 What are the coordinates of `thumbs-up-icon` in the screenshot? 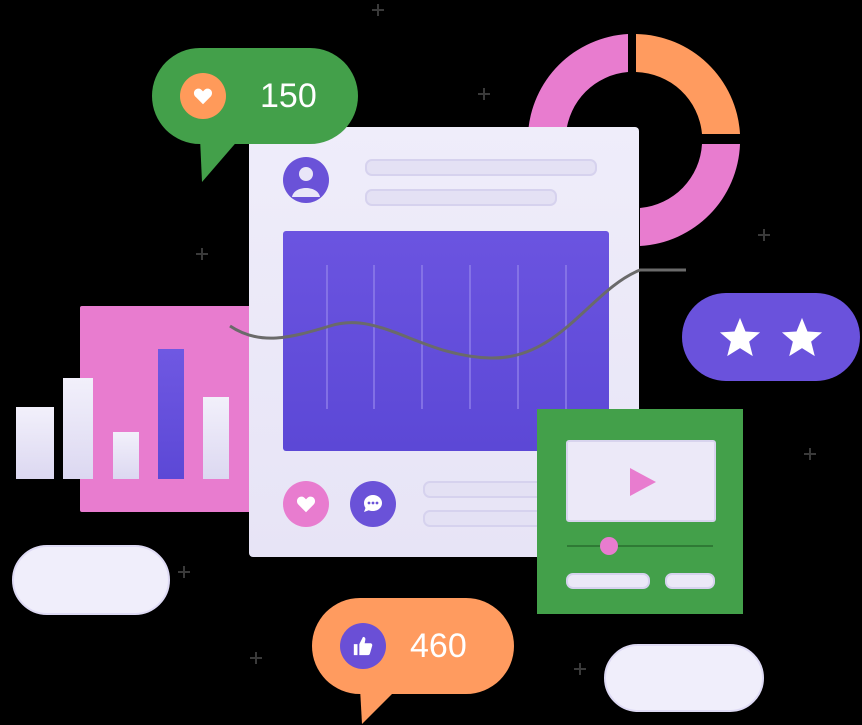 It's located at (363, 646).